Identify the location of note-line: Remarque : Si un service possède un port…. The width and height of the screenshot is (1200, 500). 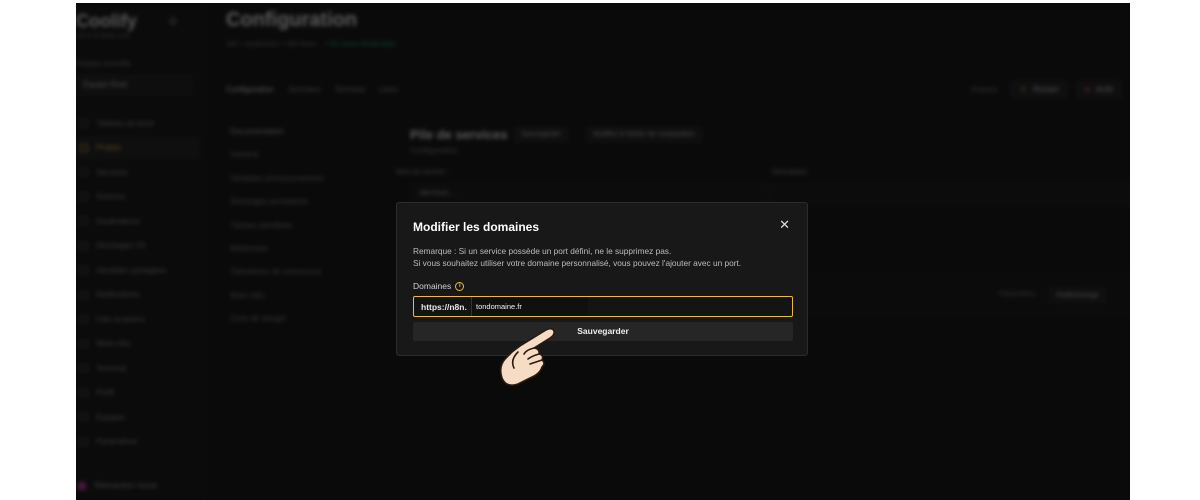
(542, 251).